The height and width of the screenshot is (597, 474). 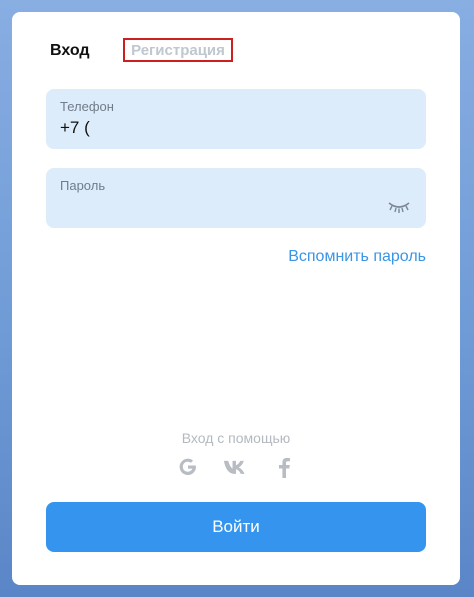 What do you see at coordinates (236, 52) in the screenshot?
I see `auth-tabs: Вход Регистрация` at bounding box center [236, 52].